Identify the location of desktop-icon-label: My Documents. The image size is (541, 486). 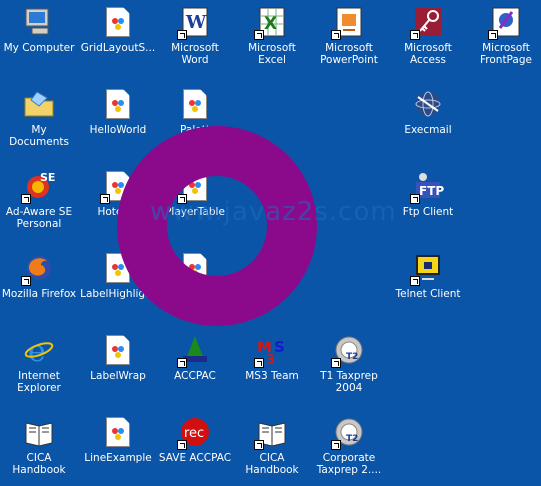
(39, 136).